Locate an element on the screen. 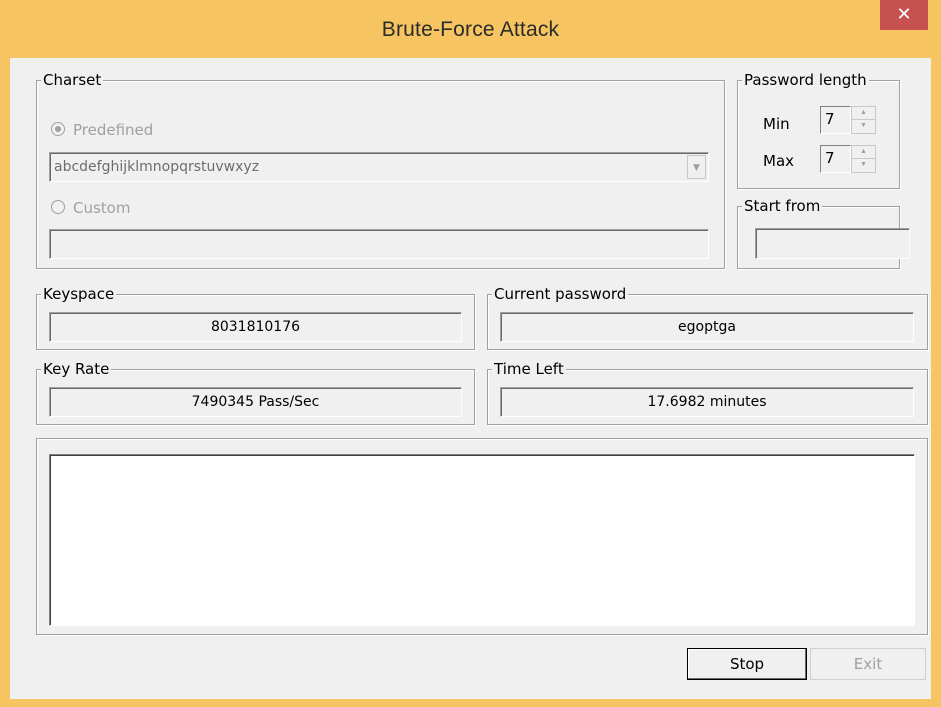  custom-radio: Custom is located at coordinates (90, 208).